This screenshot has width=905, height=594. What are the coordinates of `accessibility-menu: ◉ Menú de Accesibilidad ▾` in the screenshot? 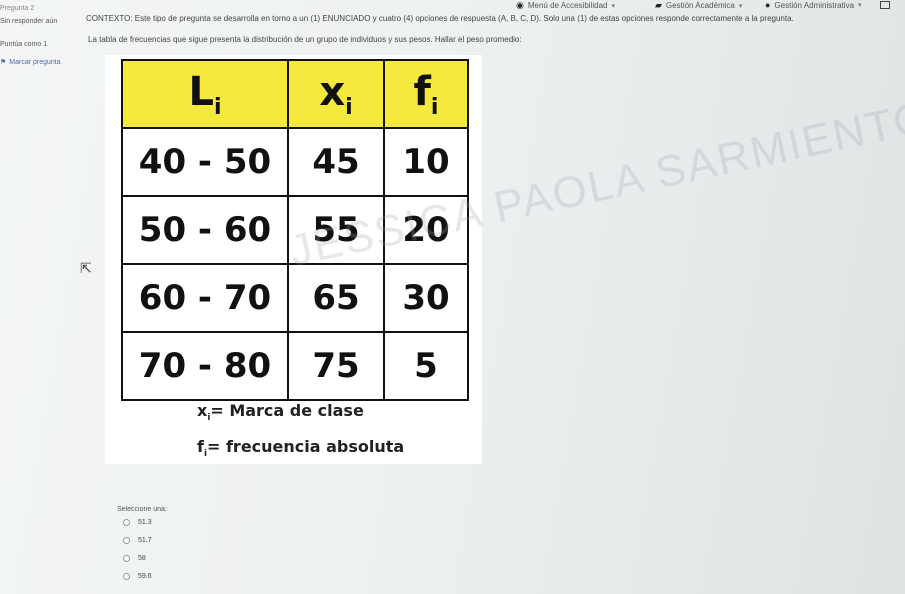 It's located at (565, 5).